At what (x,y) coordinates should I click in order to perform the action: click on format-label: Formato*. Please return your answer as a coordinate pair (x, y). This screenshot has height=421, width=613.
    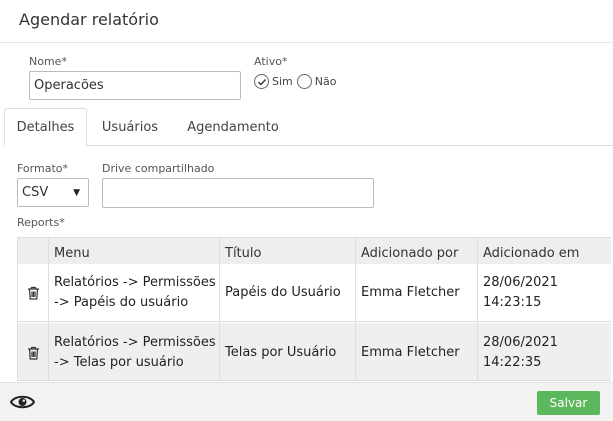
    Looking at the image, I should click on (42, 168).